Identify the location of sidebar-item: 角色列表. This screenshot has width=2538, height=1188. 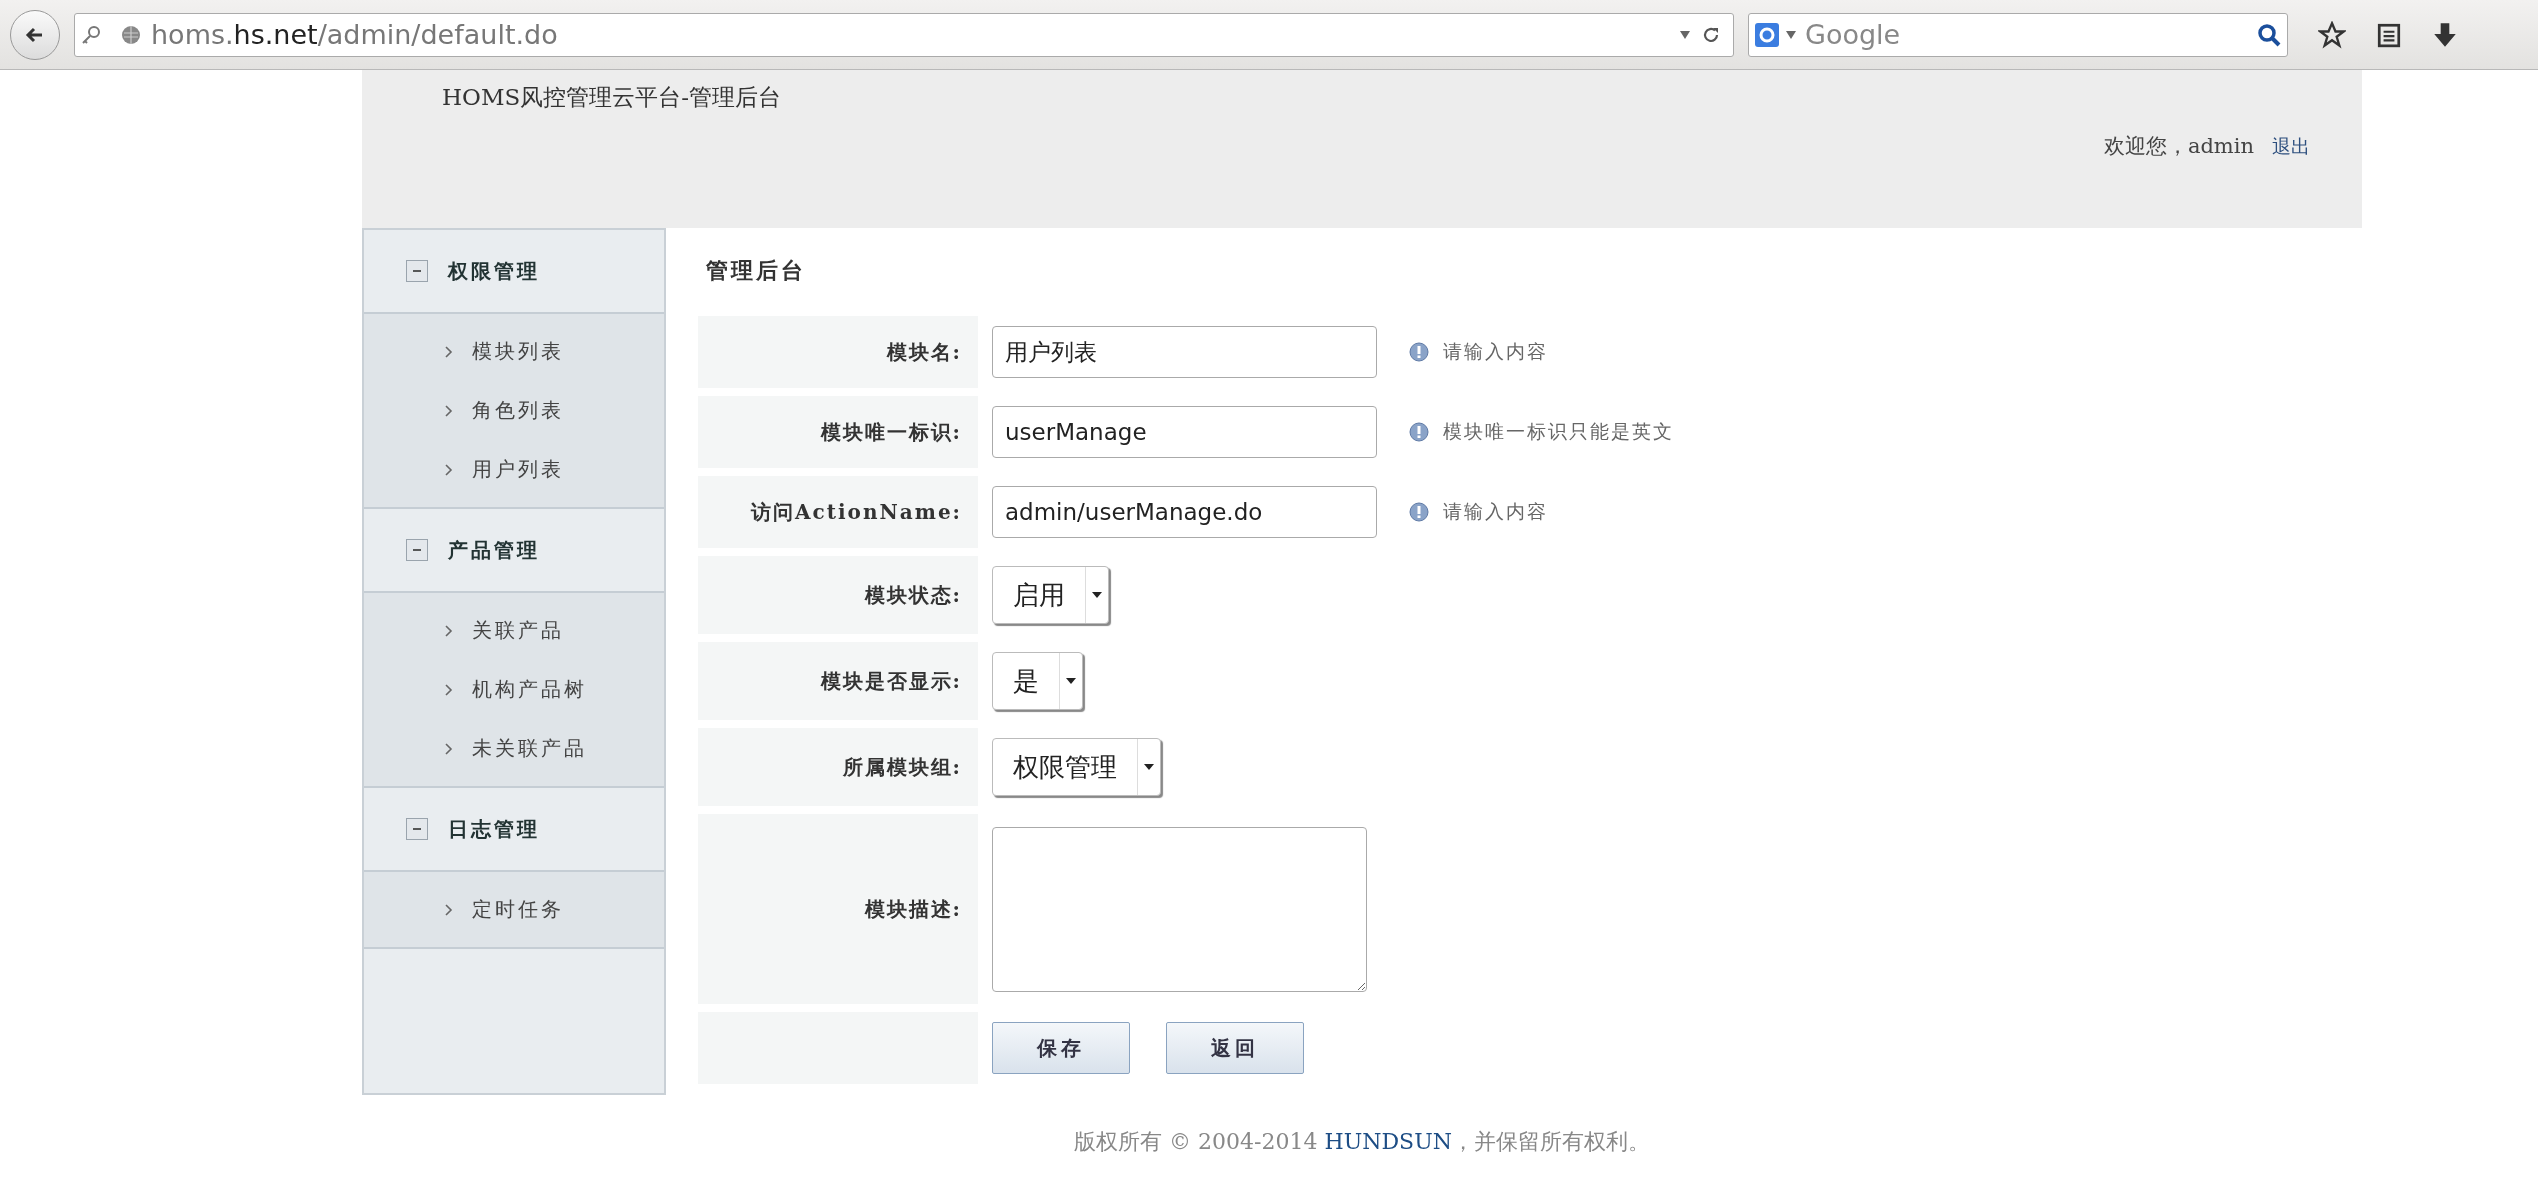
(514, 410).